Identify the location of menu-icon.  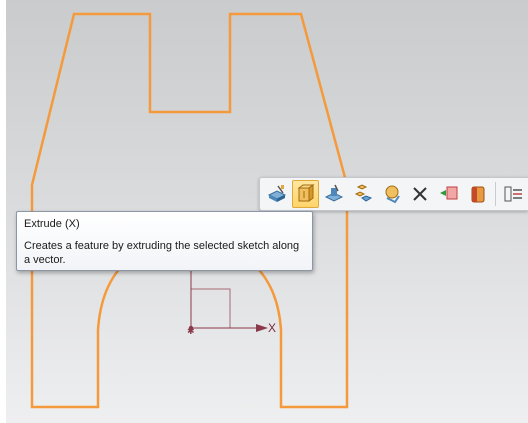
(513, 194).